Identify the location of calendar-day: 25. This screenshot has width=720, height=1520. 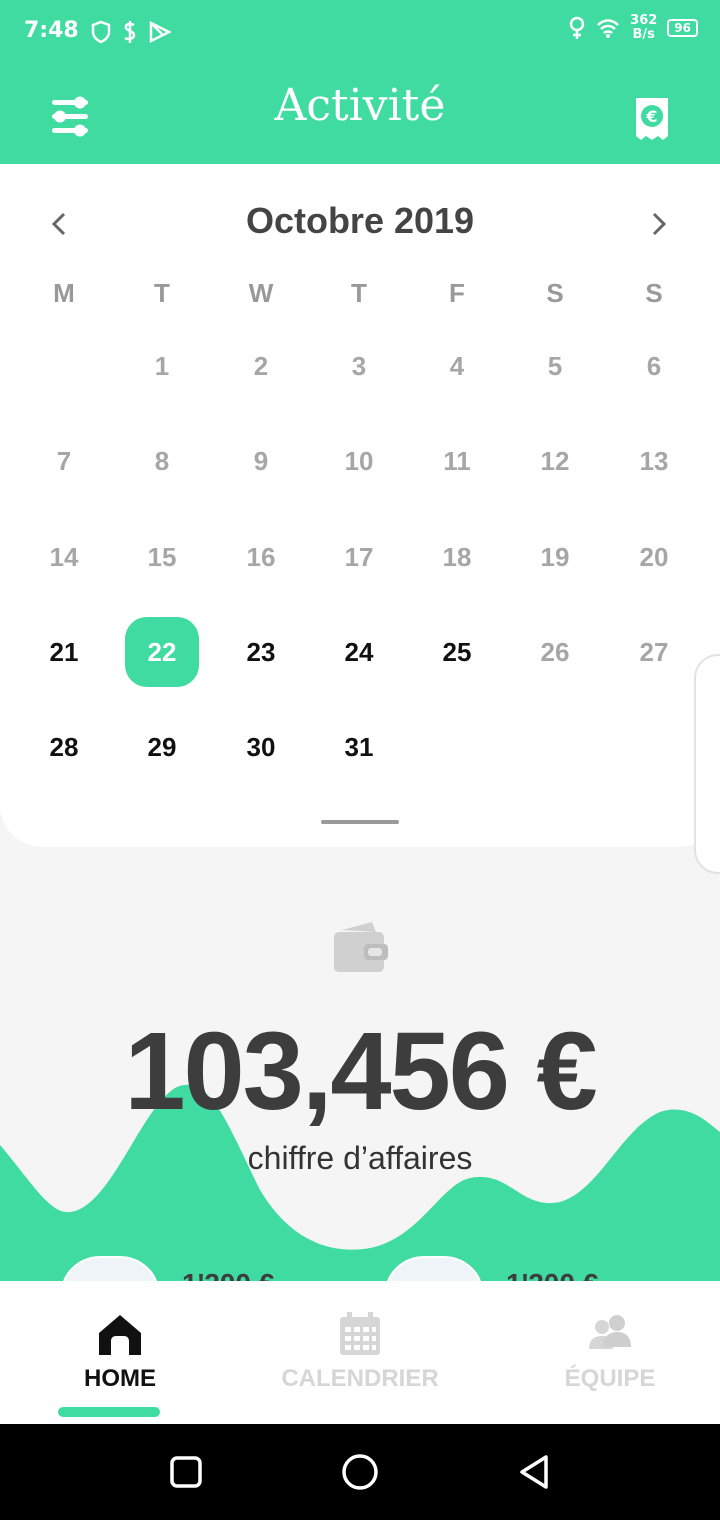
(457, 652).